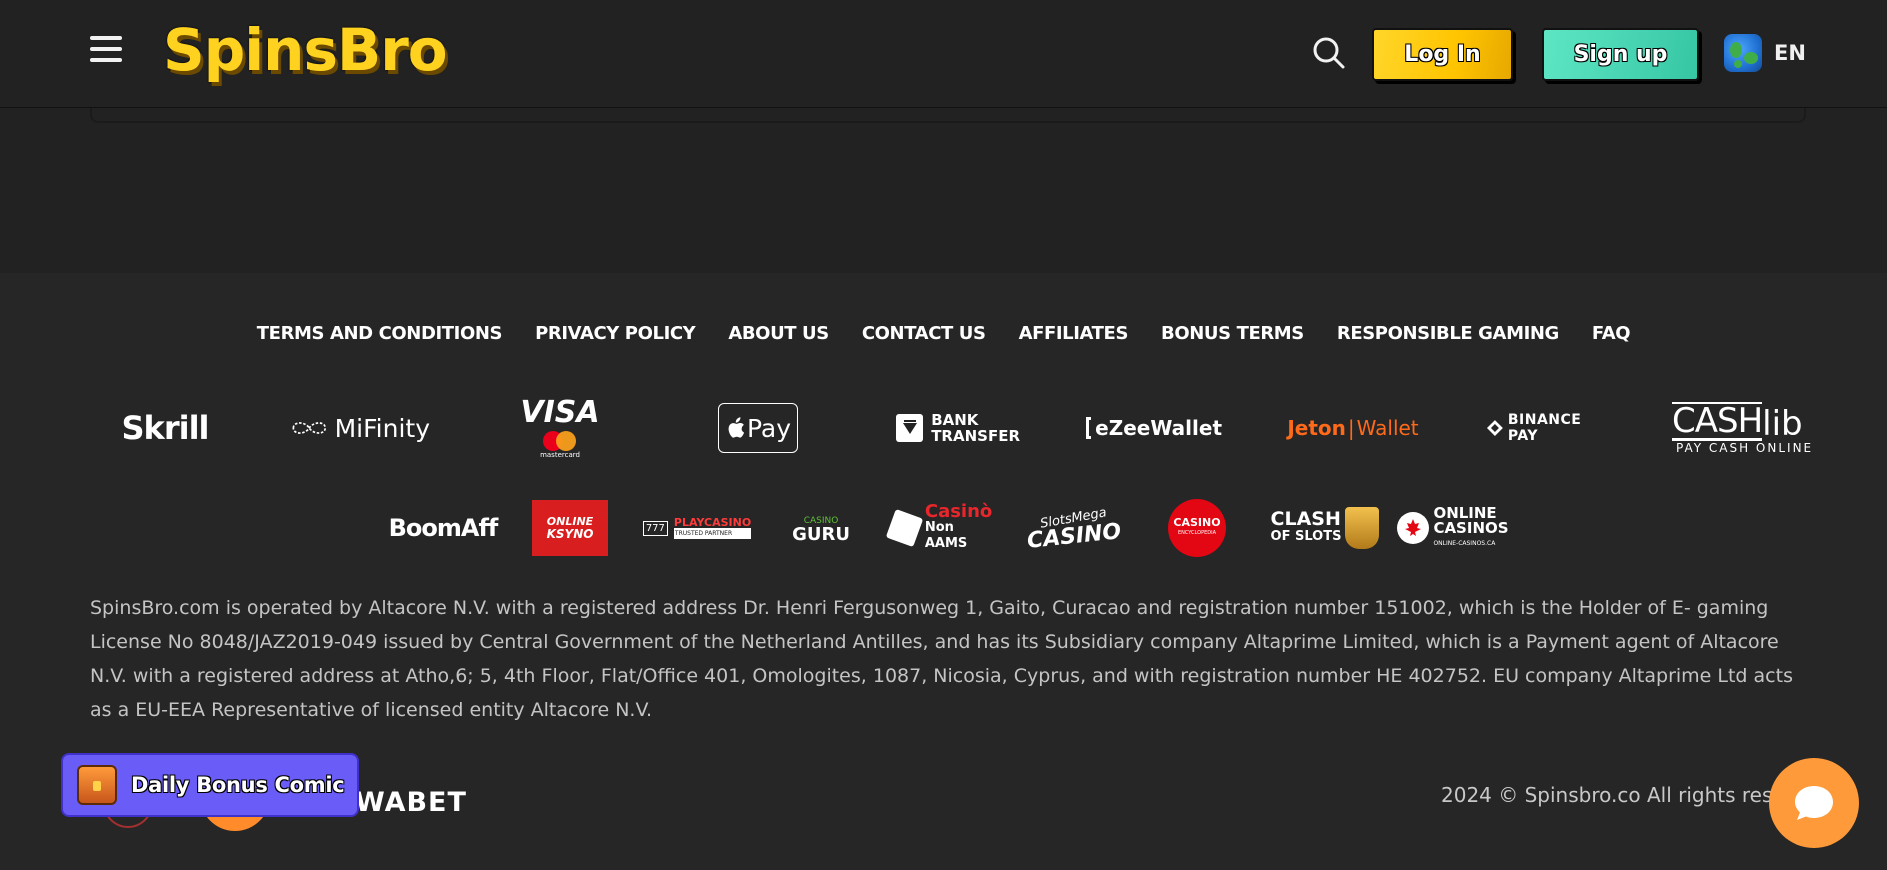 The width and height of the screenshot is (1887, 870). What do you see at coordinates (955, 420) in the screenshot?
I see `bank-text: BANK` at bounding box center [955, 420].